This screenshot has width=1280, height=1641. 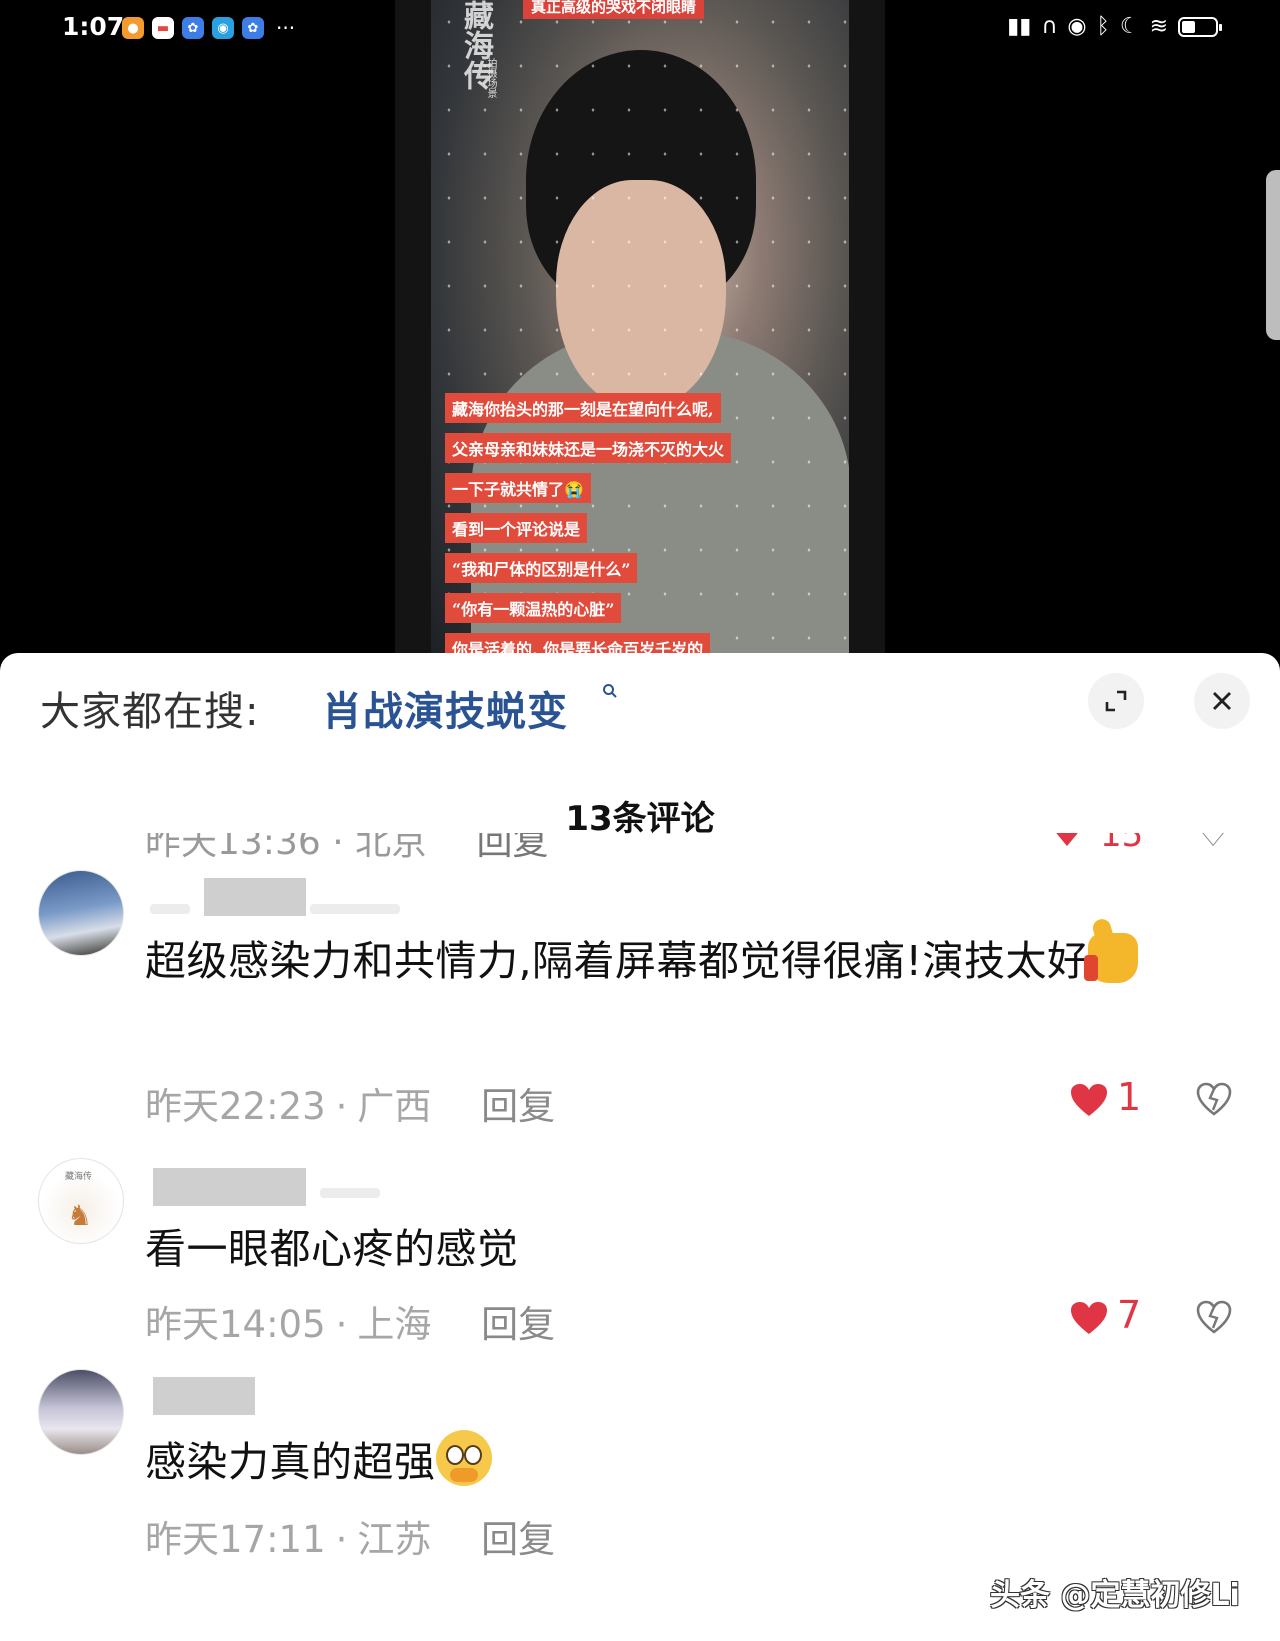 What do you see at coordinates (223, 28) in the screenshot?
I see `browser-icon: ◉` at bounding box center [223, 28].